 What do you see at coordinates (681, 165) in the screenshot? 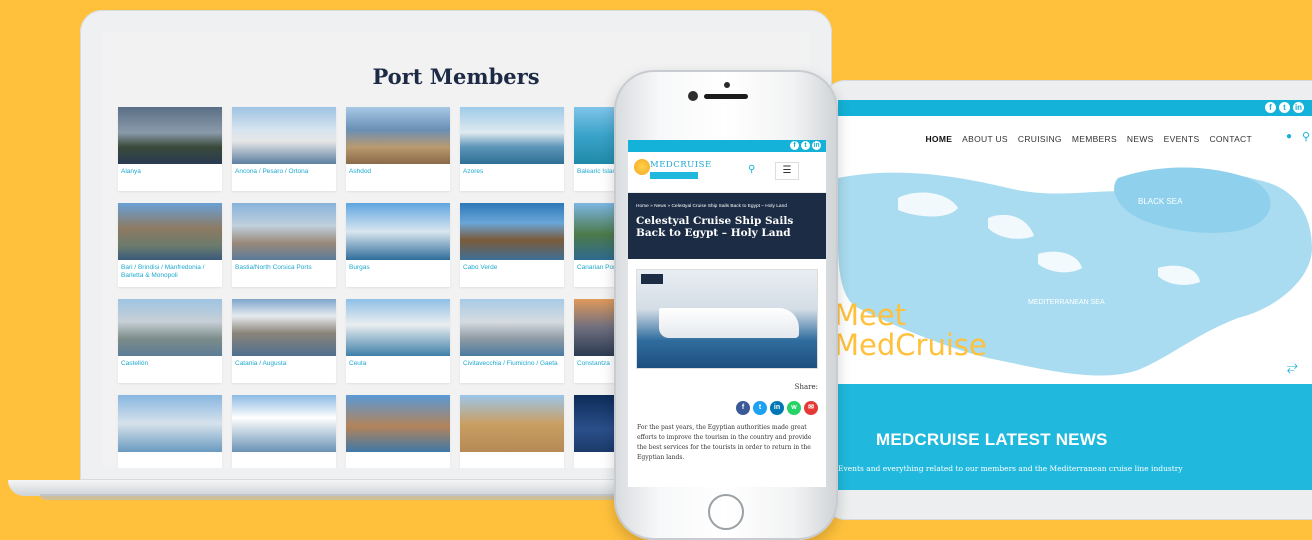
I see `site-logo: MEDCRUISE` at bounding box center [681, 165].